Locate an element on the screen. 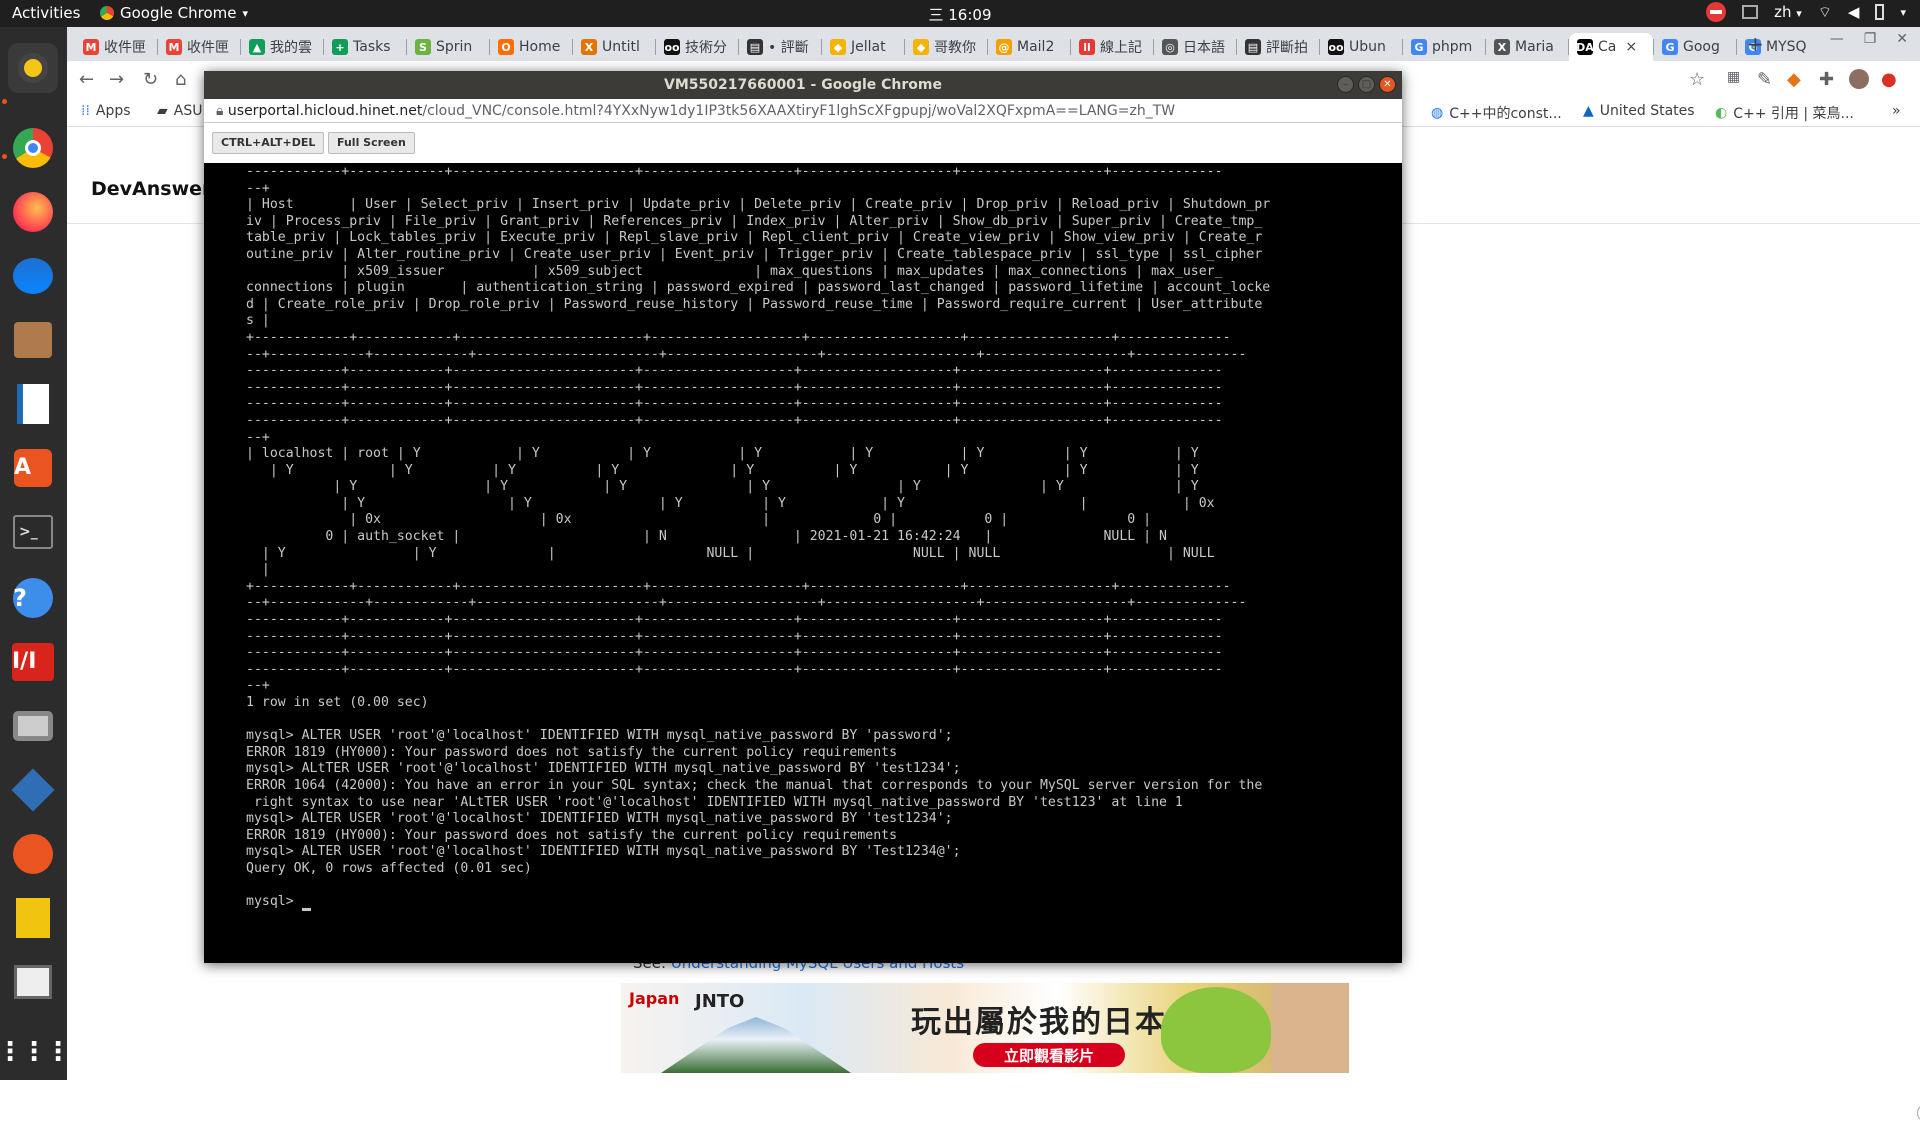  tab-8: ▤ • 評斷 is located at coordinates (780, 47).